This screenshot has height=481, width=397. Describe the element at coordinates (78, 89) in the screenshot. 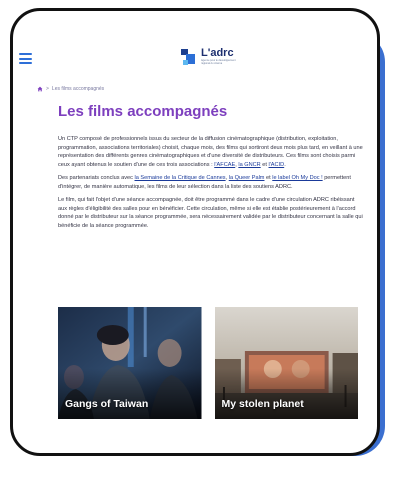

I see `breadcrumb-current: Les films accompagnés` at that location.